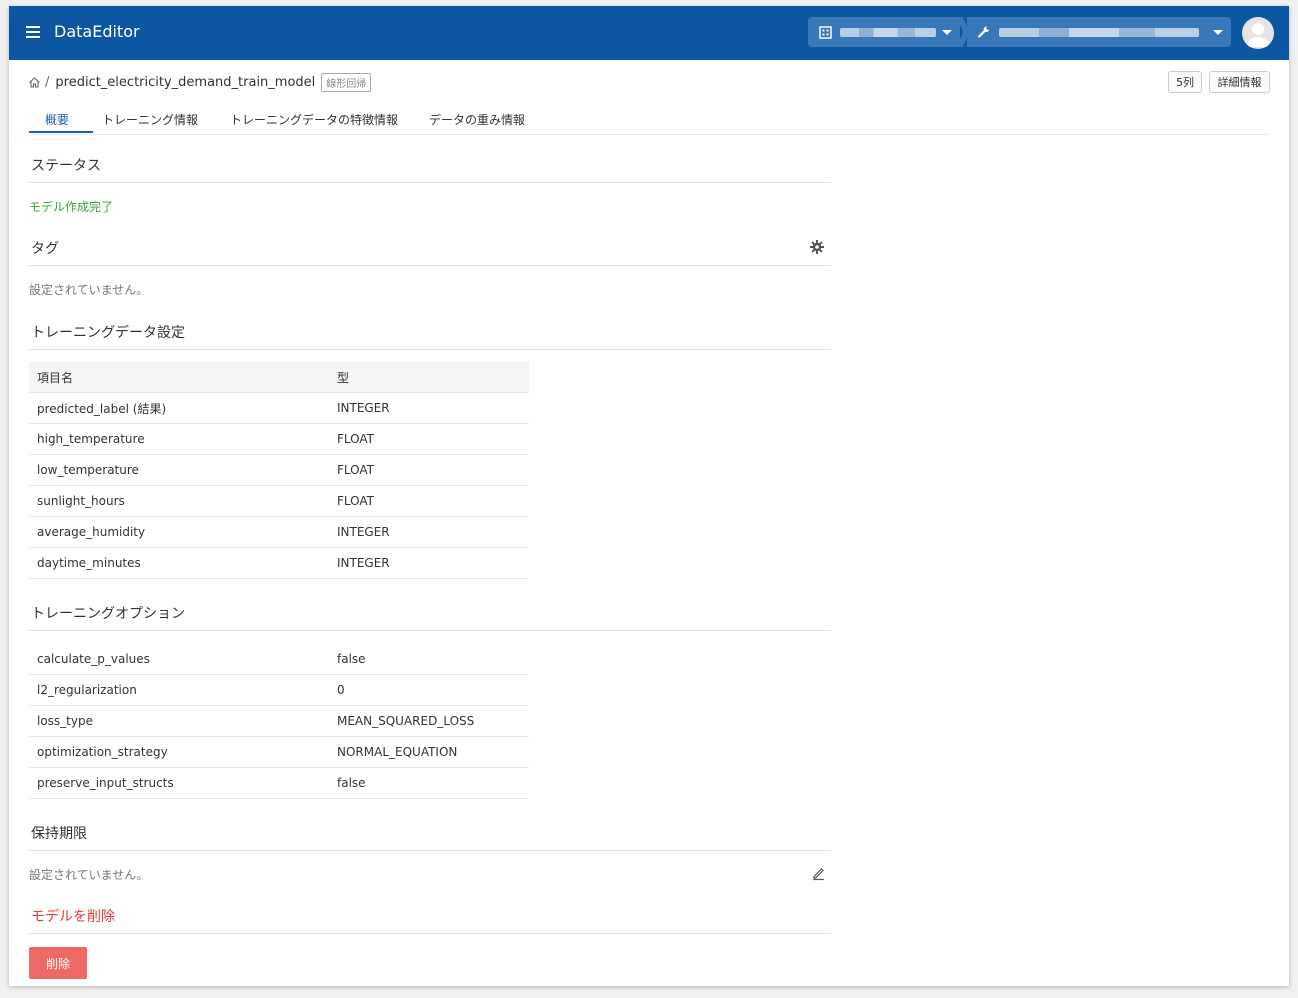 The width and height of the screenshot is (1298, 998). I want to click on training-data-section-title: トレーニングデータ設定, so click(430, 336).